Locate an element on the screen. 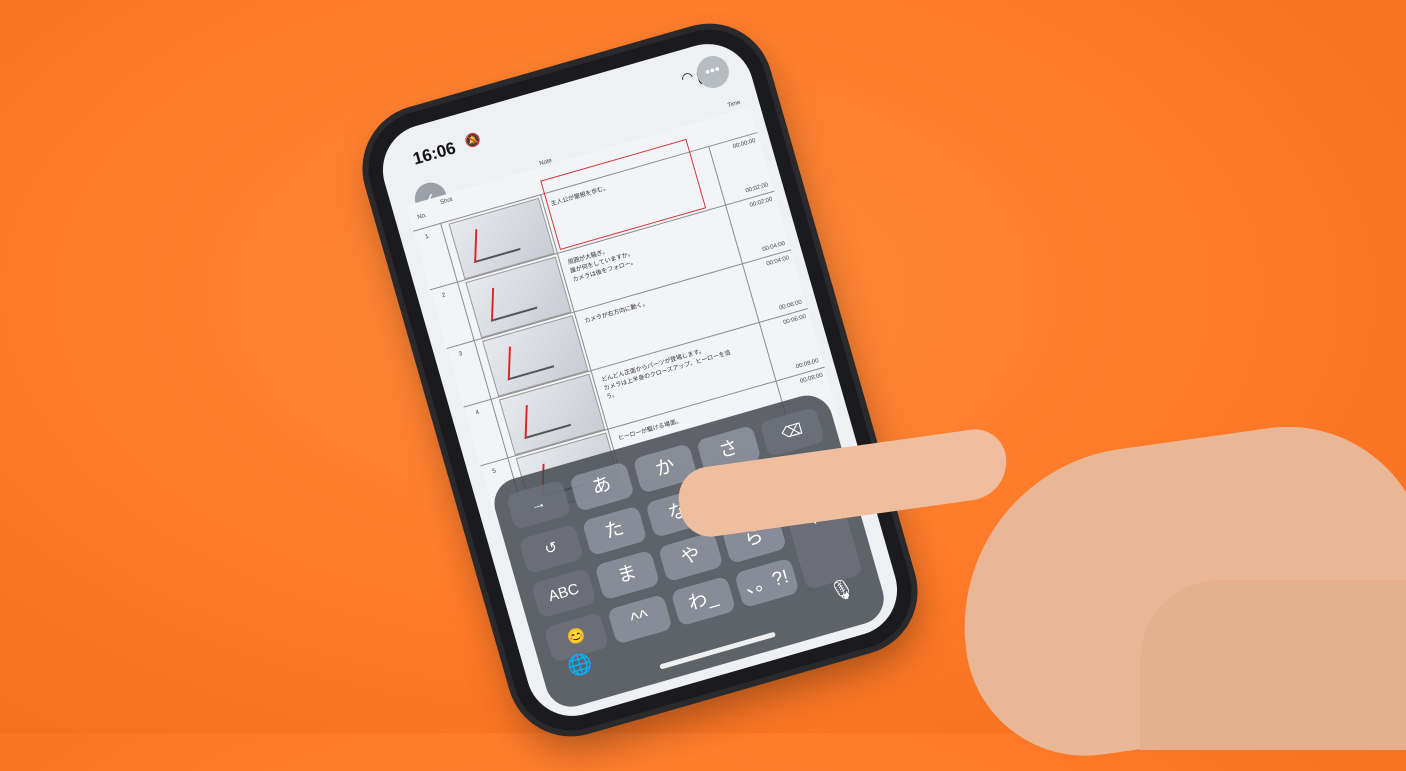 This screenshot has height=771, width=1406. shot-time-start: 00:02:00 is located at coordinates (761, 202).